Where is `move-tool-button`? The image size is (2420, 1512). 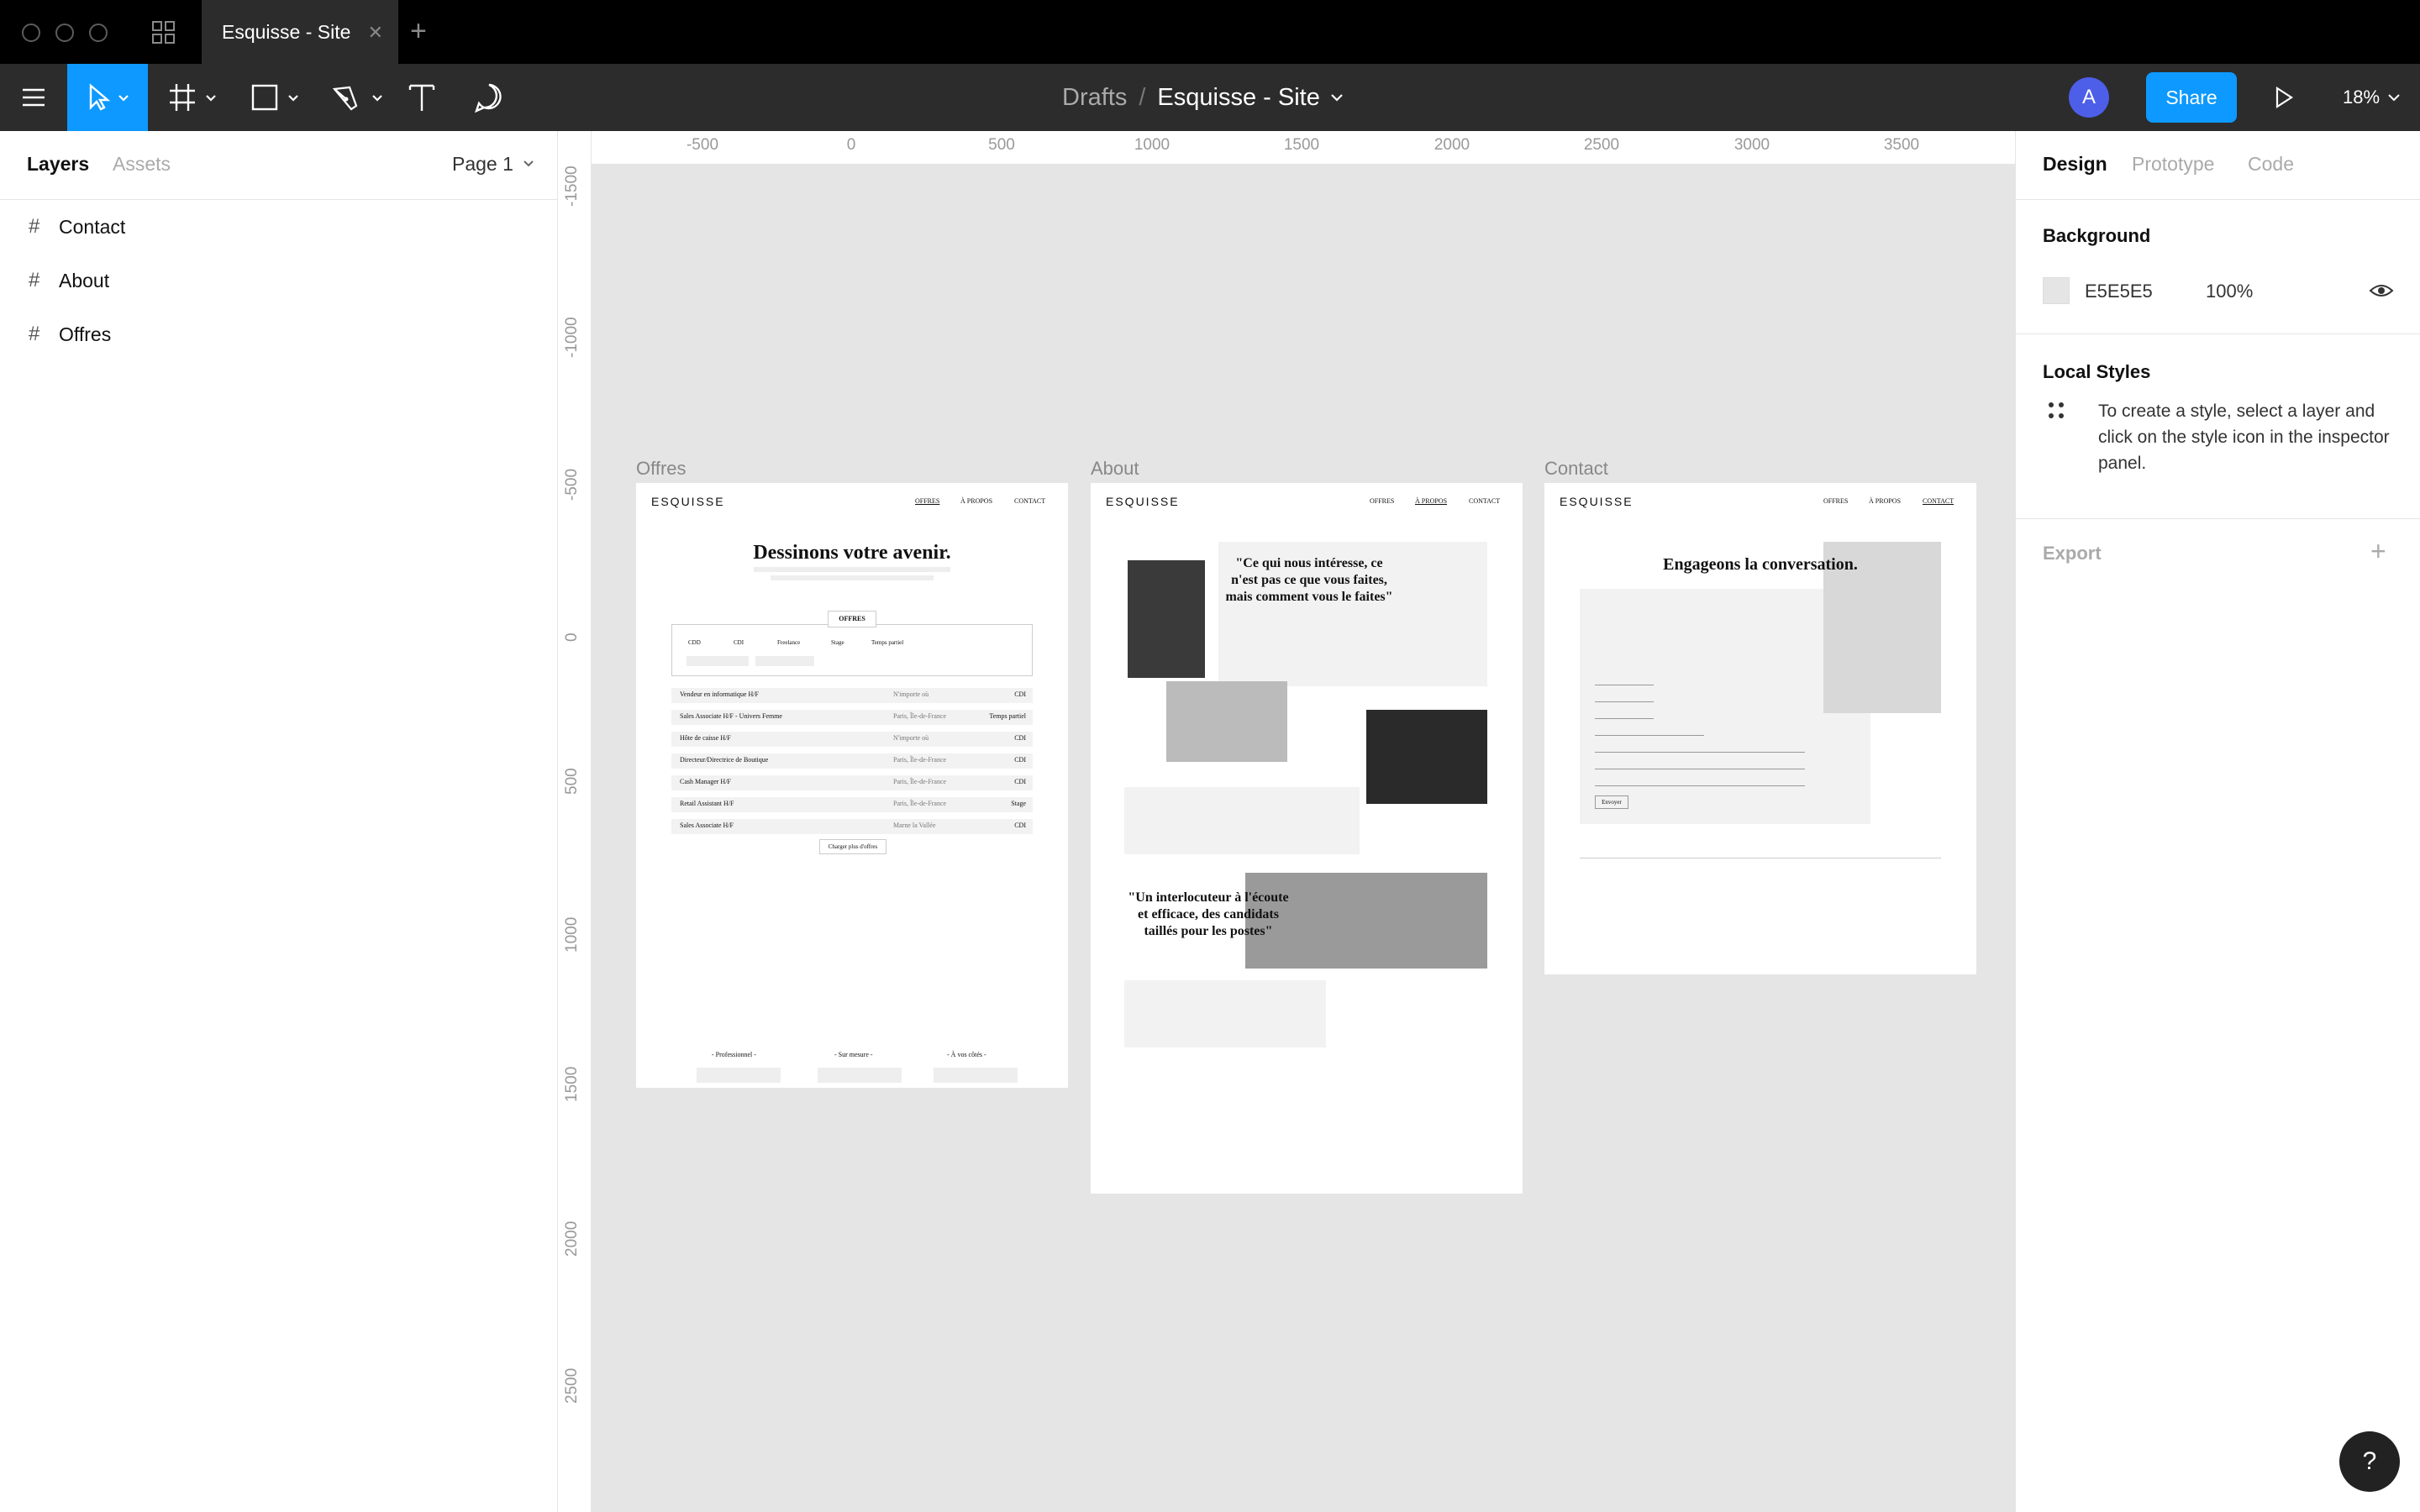 move-tool-button is located at coordinates (107, 97).